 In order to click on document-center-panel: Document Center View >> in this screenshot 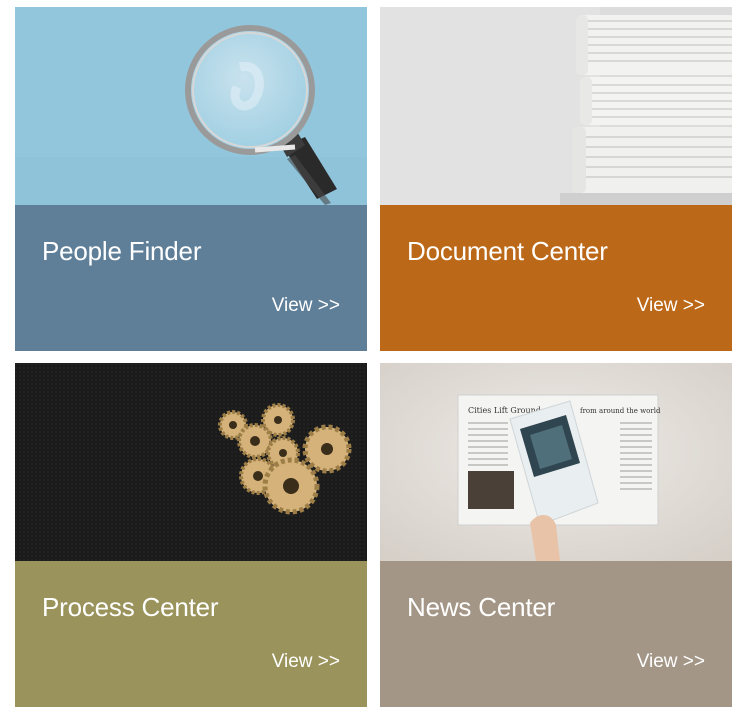, I will do `click(556, 278)`.